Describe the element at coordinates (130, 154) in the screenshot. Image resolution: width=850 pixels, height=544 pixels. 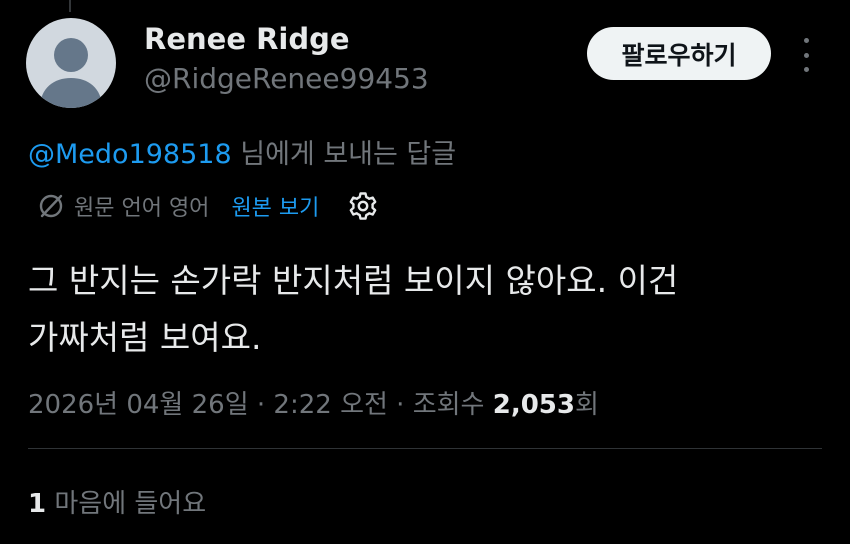
I see `reply-mention-link: @Medo198518` at that location.